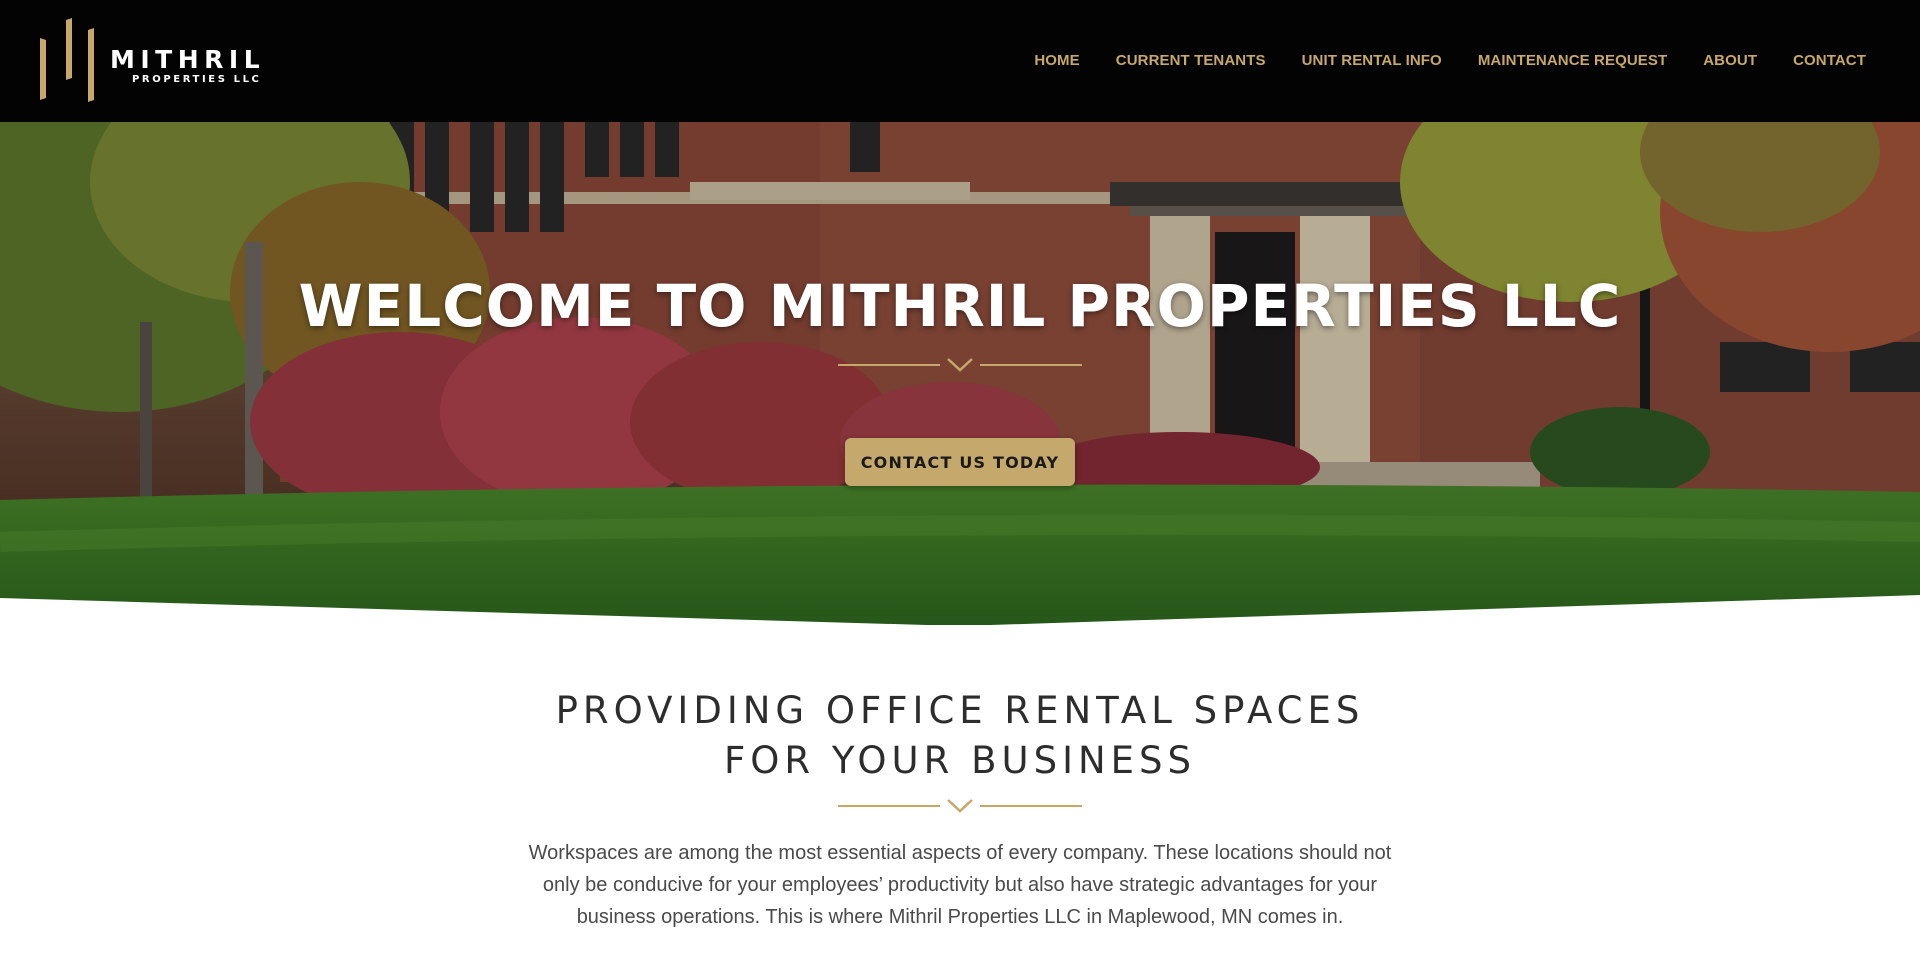  Describe the element at coordinates (960, 462) in the screenshot. I see `contact-us-button: CONTACT US TODAY` at that location.